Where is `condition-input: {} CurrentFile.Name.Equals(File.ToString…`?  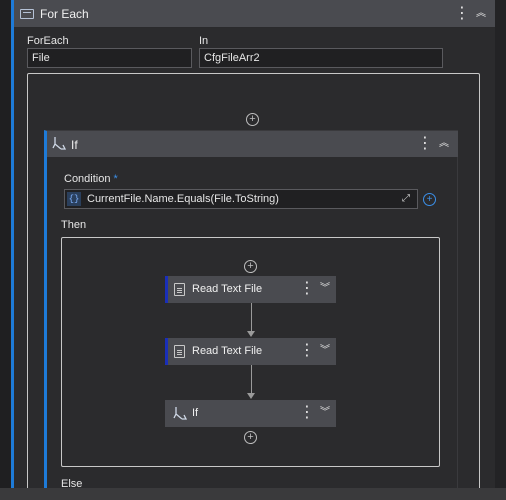 condition-input: {} CurrentFile.Name.Equals(File.ToString… is located at coordinates (241, 199).